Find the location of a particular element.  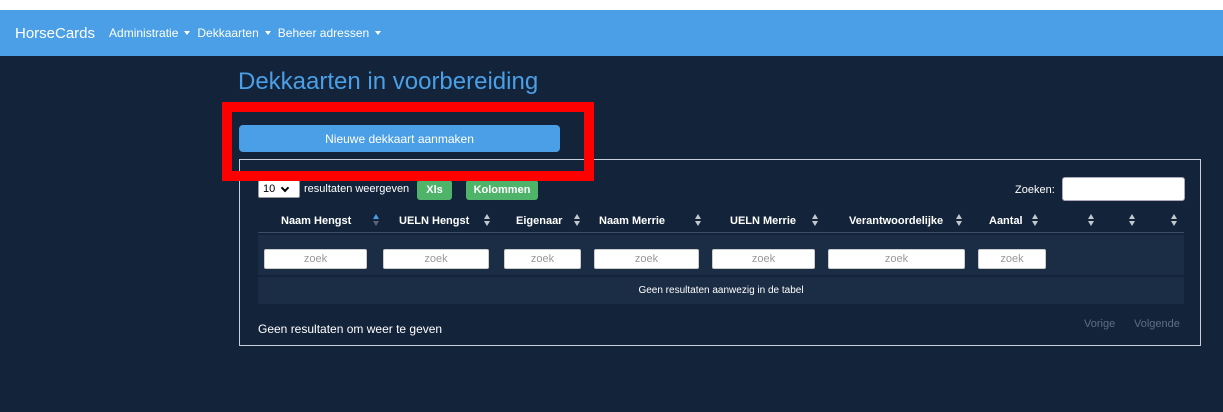

column-header-naam-hengst: Naam Hengst is located at coordinates (316, 221).